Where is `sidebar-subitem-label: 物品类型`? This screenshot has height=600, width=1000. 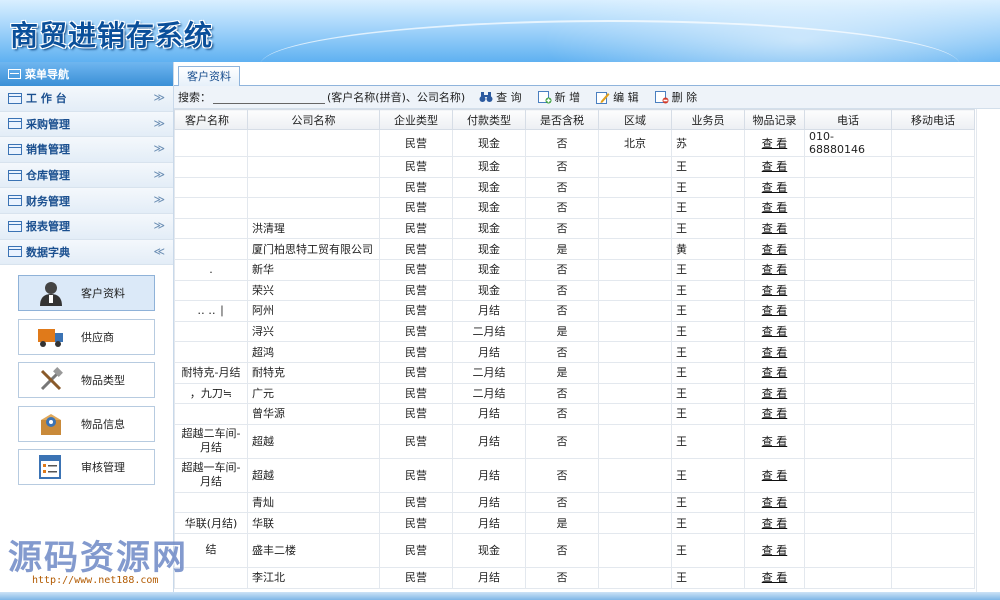 sidebar-subitem-label: 物品类型 is located at coordinates (103, 381).